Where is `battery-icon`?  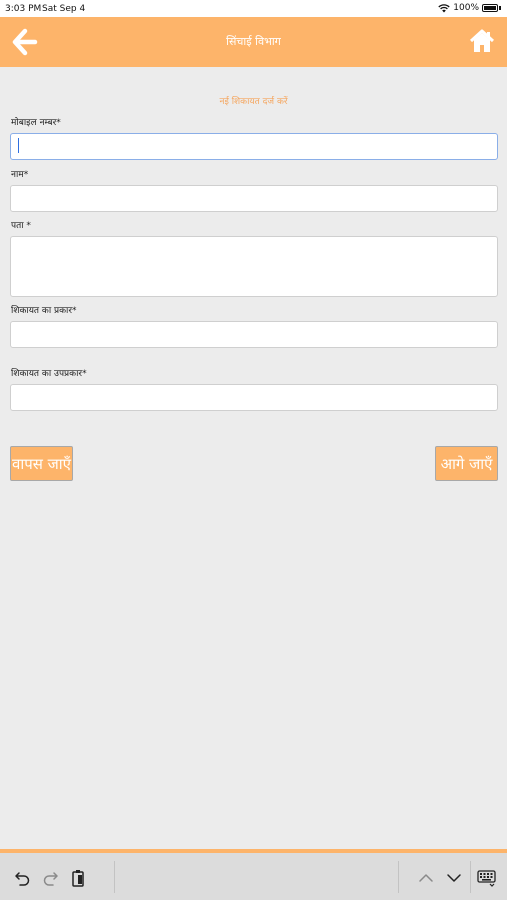
battery-icon is located at coordinates (490, 8).